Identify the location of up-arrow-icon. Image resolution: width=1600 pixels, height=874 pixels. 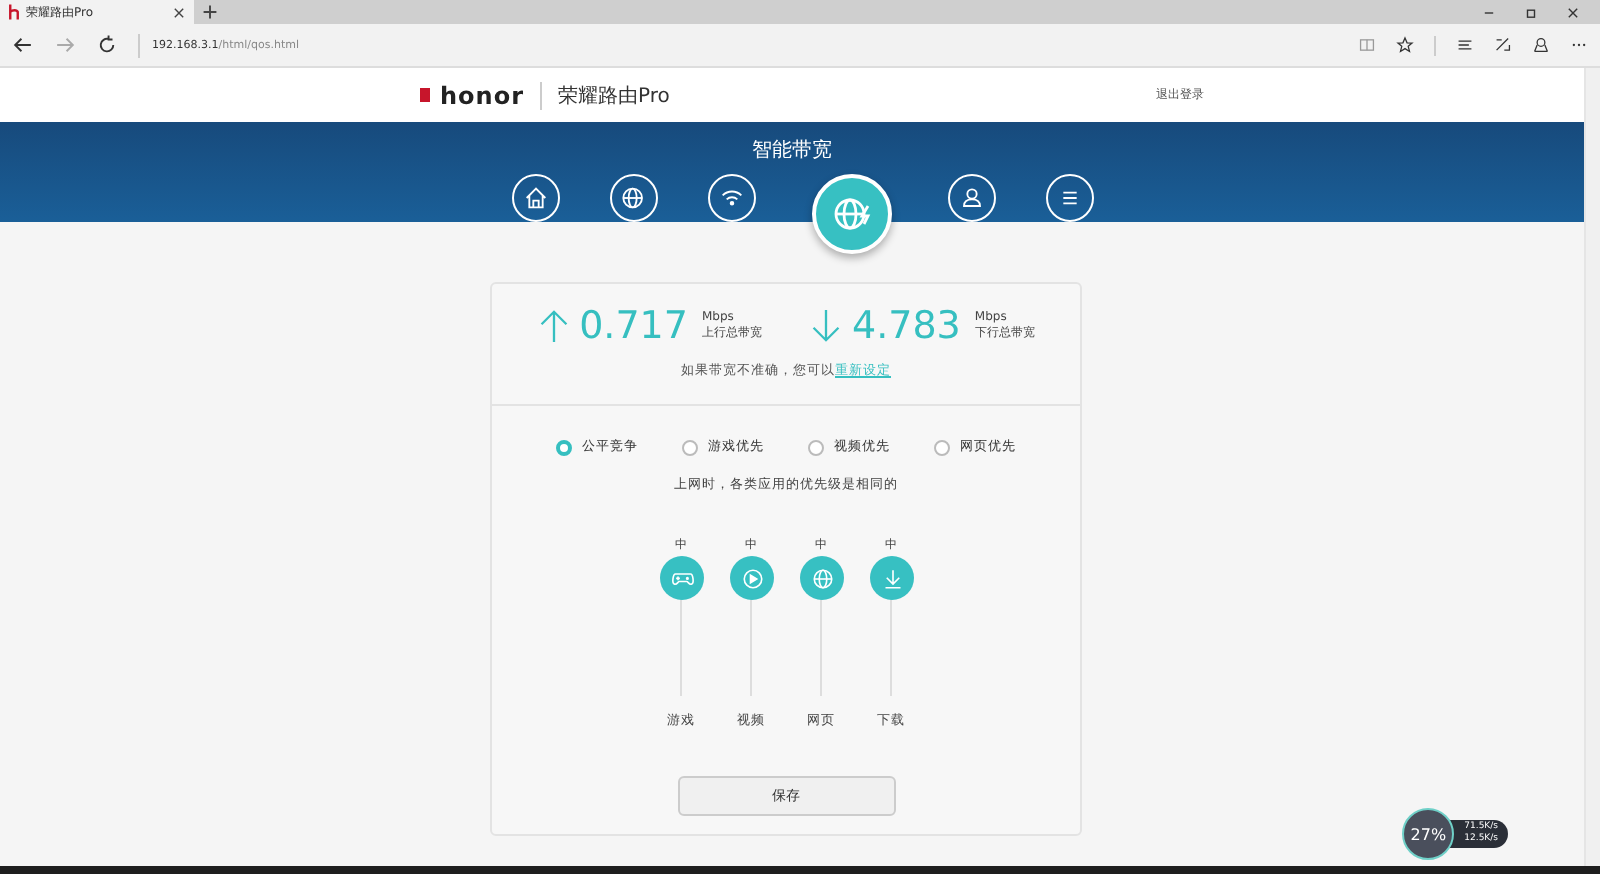
(553, 326).